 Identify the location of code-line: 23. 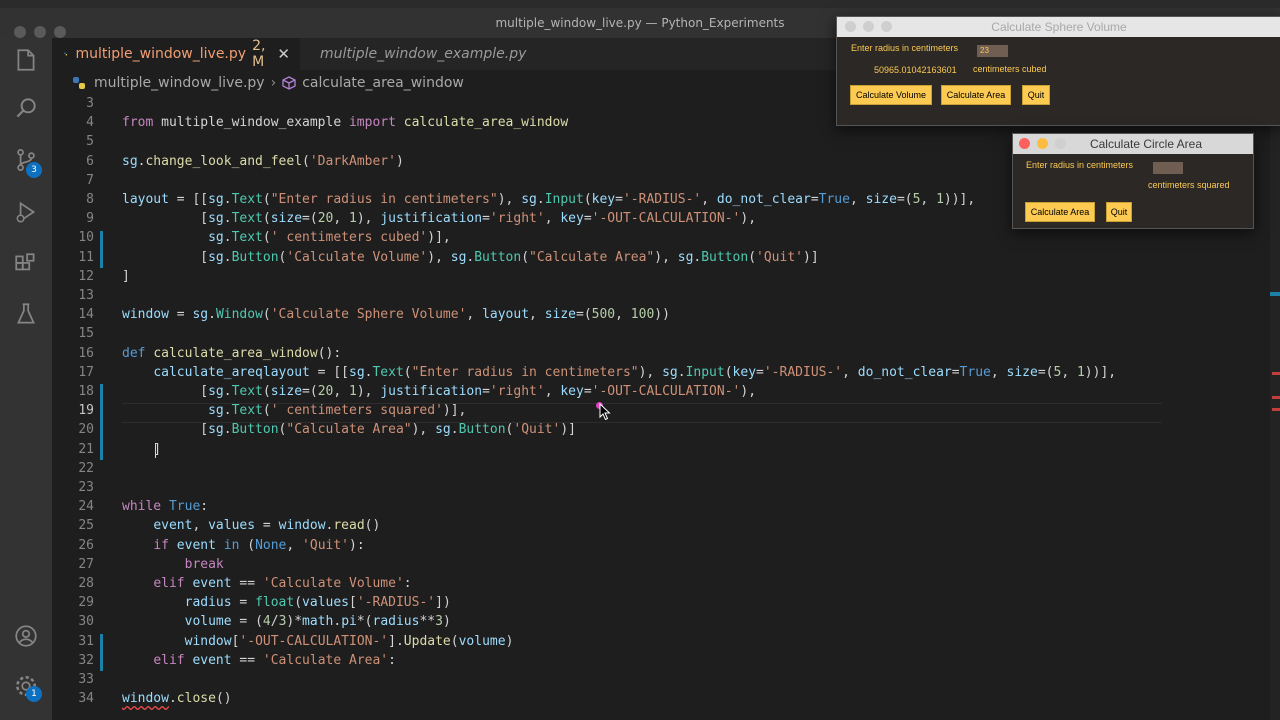
(661, 487).